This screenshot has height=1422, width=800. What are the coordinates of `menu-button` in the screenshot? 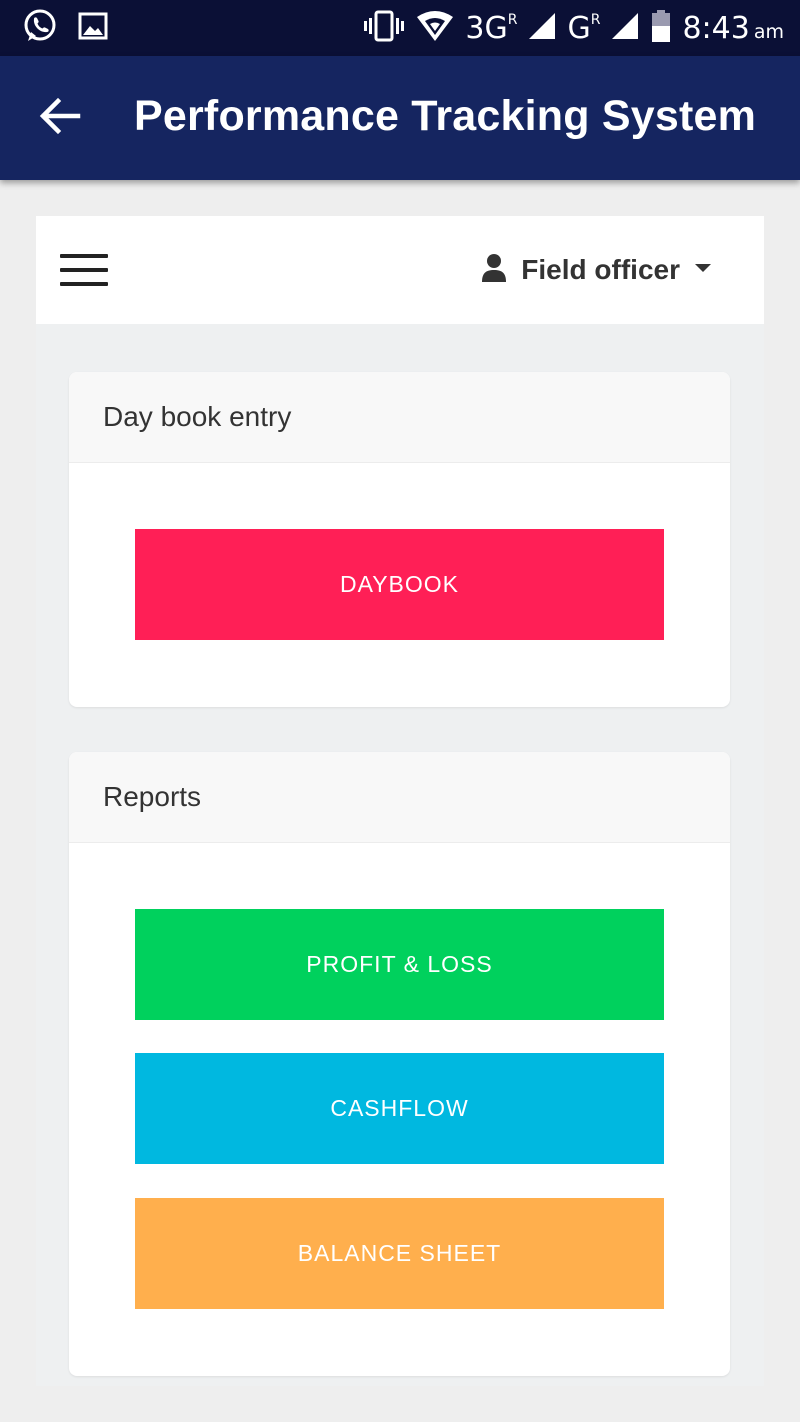 It's located at (84, 270).